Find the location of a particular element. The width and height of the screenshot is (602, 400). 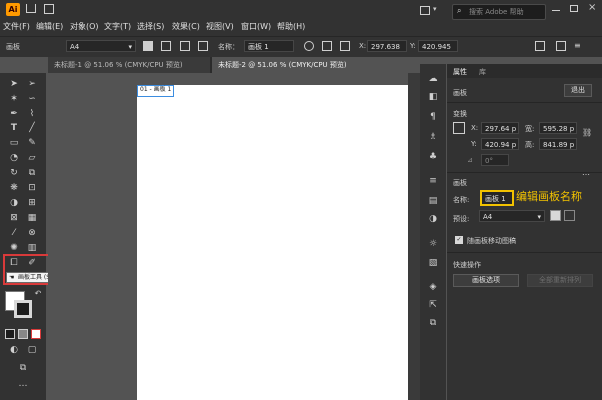

landscape-icon is located at coordinates (166, 46).